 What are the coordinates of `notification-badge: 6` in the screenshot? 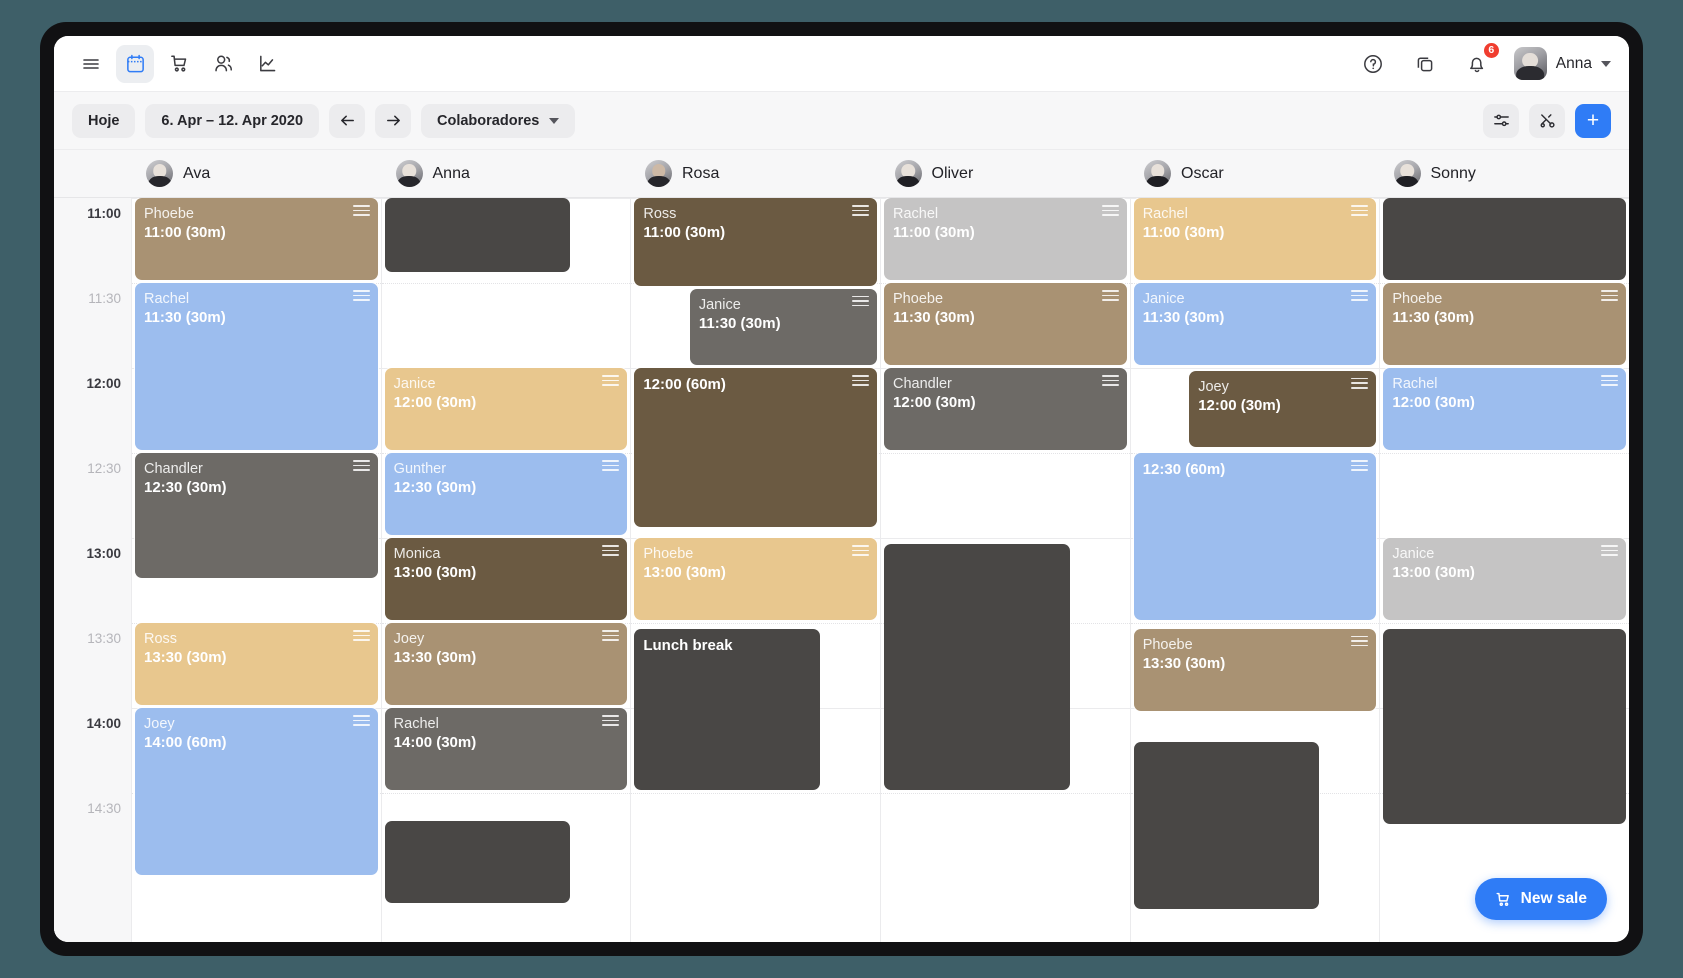 It's located at (1491, 50).